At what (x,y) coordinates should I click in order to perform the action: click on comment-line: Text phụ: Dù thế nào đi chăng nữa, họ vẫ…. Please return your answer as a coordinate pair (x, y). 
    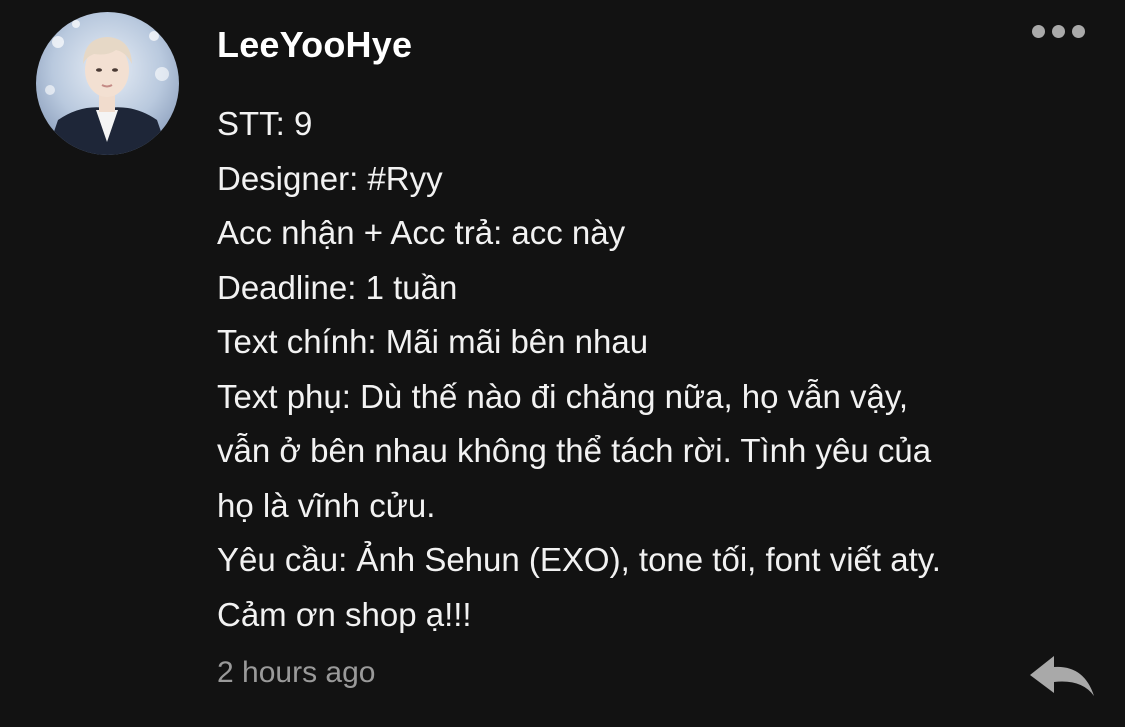
    Looking at the image, I should click on (563, 396).